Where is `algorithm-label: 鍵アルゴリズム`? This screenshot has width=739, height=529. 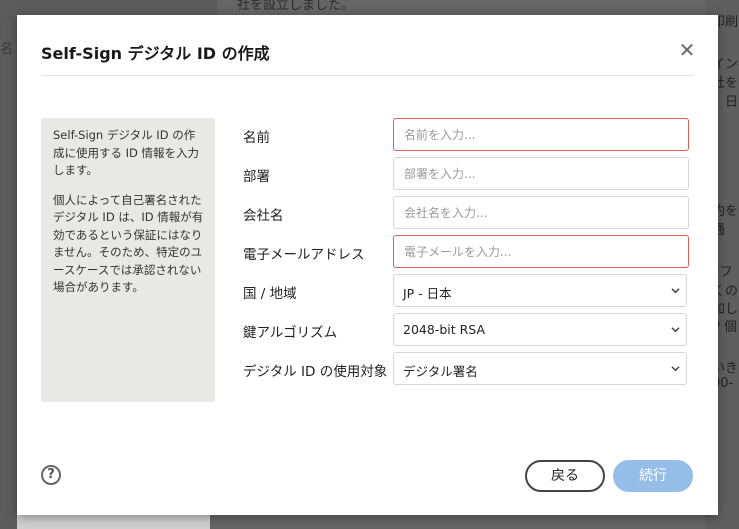 algorithm-label: 鍵アルゴリズム is located at coordinates (290, 333).